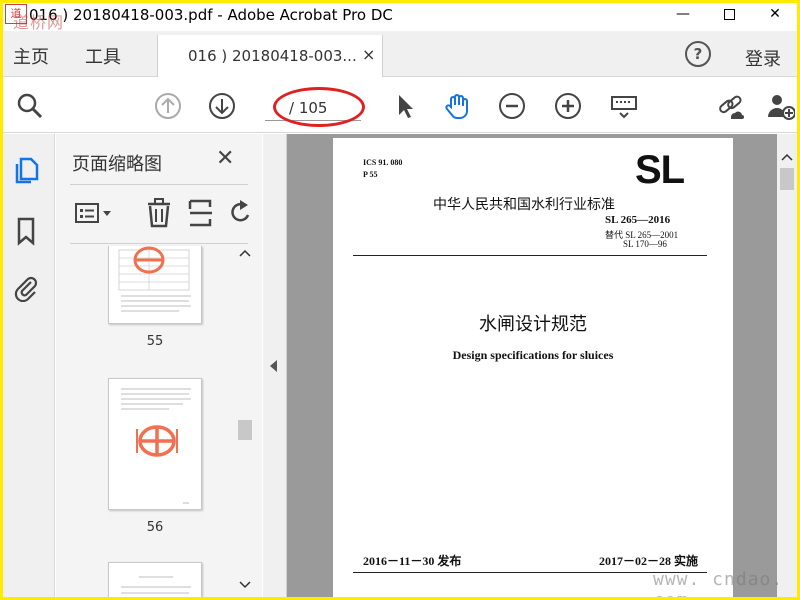  I want to click on document-scroll-thumb, so click(787, 179).